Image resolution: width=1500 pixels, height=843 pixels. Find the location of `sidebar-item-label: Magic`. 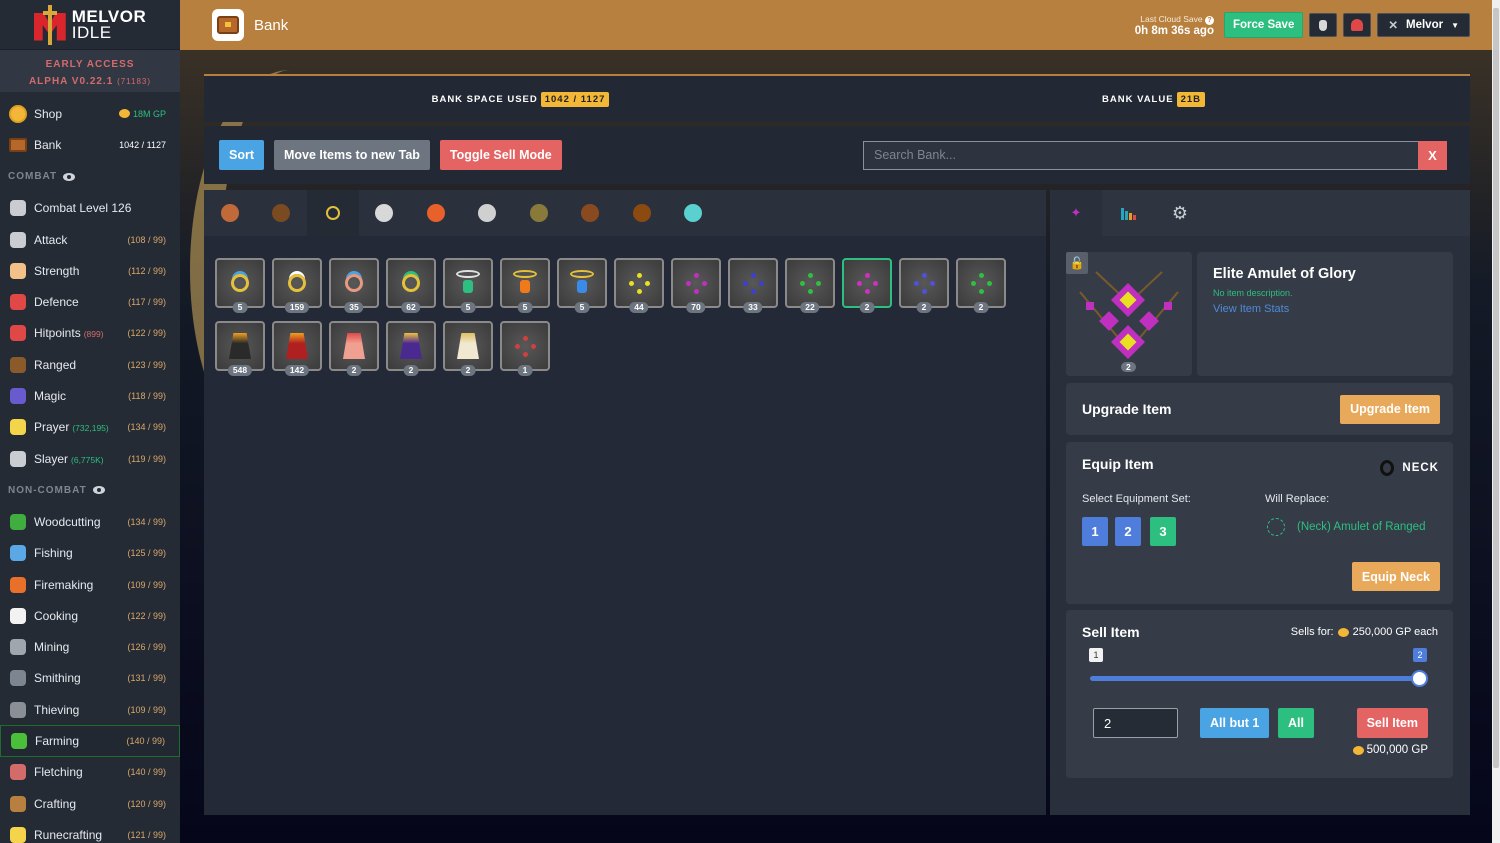

sidebar-item-label: Magic is located at coordinates (50, 396).